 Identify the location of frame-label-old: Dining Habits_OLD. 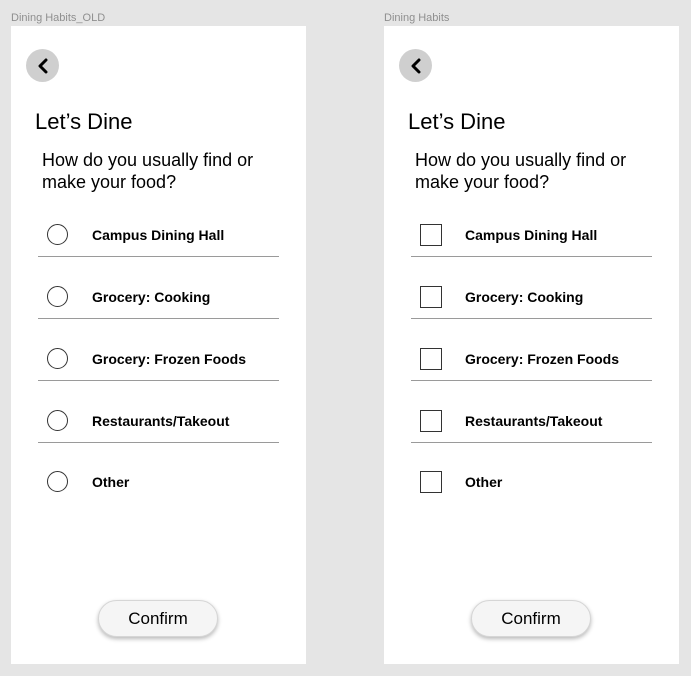
(58, 18).